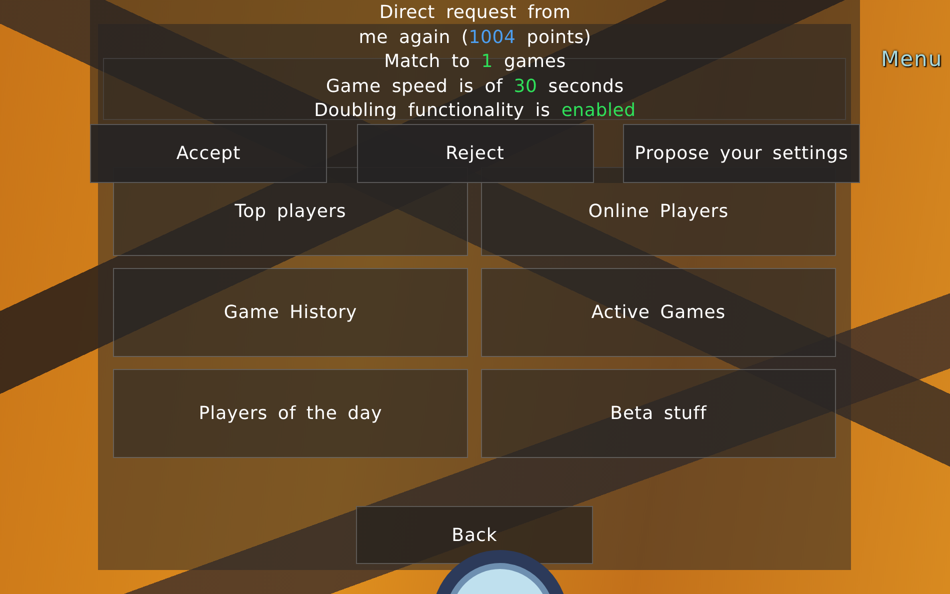 This screenshot has height=594, width=950. I want to click on dialog-button: Reject, so click(475, 153).